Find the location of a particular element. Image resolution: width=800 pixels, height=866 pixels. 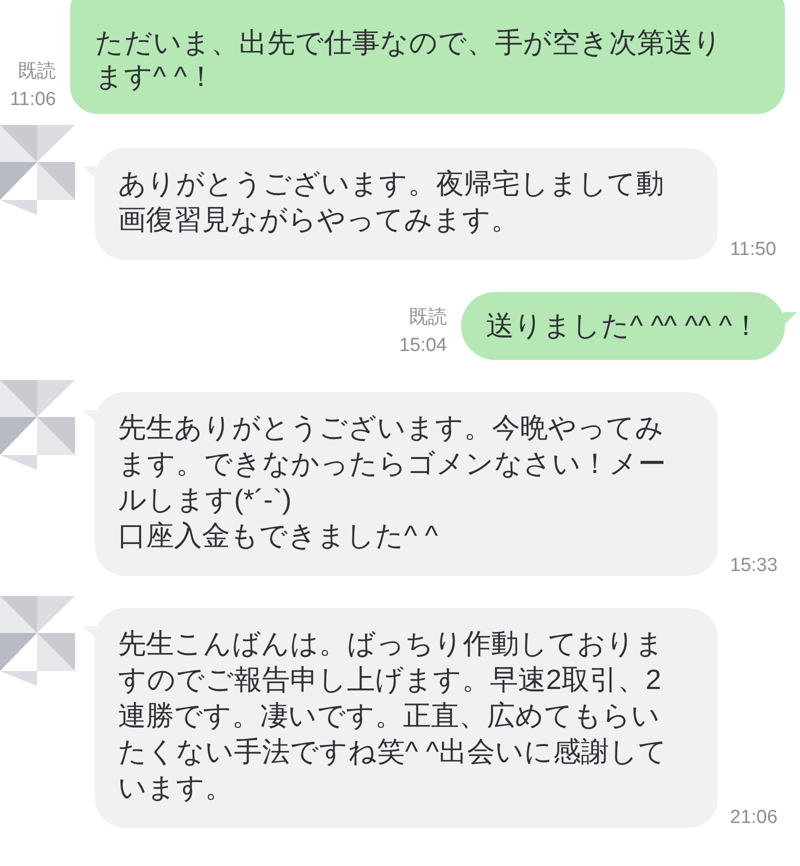

message-text: ありがとうございます。夜帰宅しまして動 画復習見ながらやってみます。 is located at coordinates (391, 202).